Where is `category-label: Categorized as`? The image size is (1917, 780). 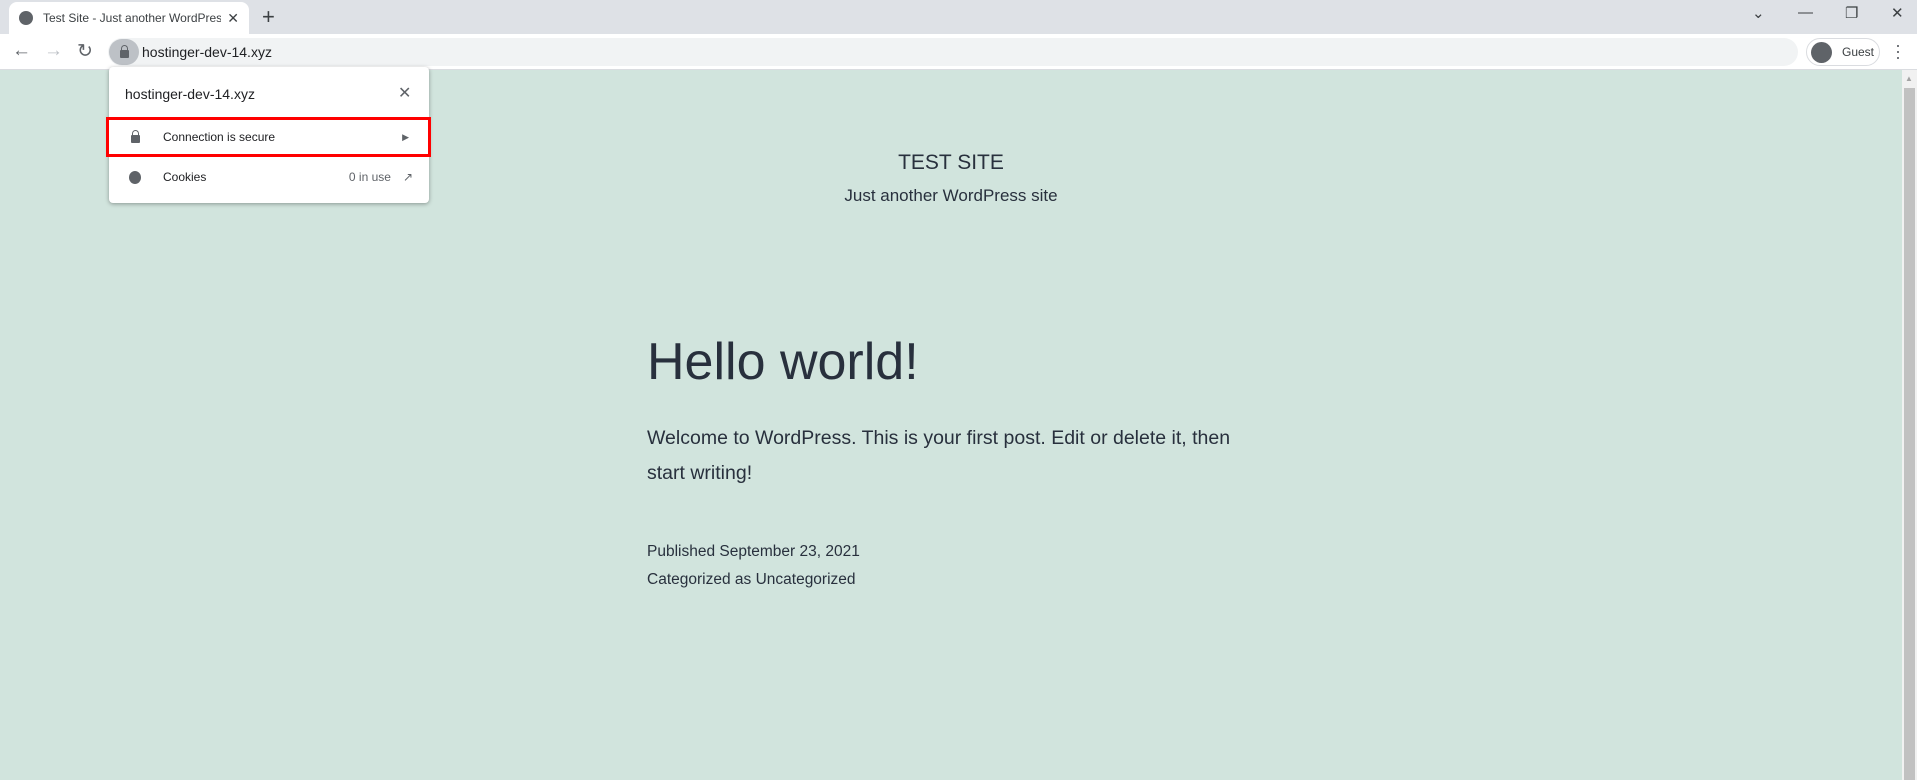
category-label: Categorized as is located at coordinates (699, 579).